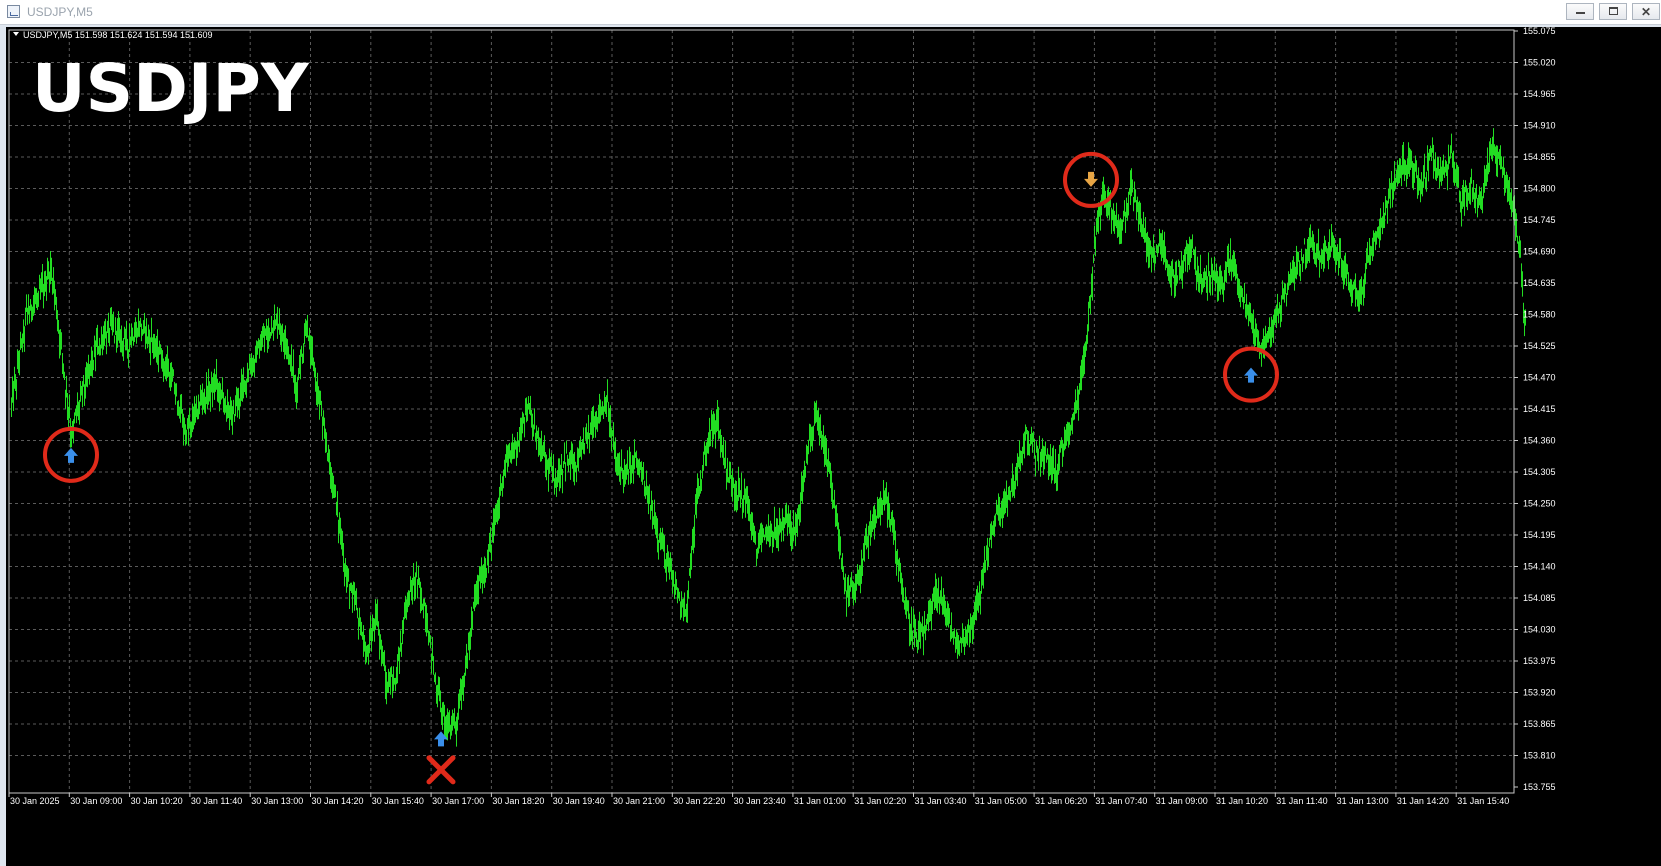  Describe the element at coordinates (1539, 378) in the screenshot. I see `price-tick-label: 154.470` at that location.